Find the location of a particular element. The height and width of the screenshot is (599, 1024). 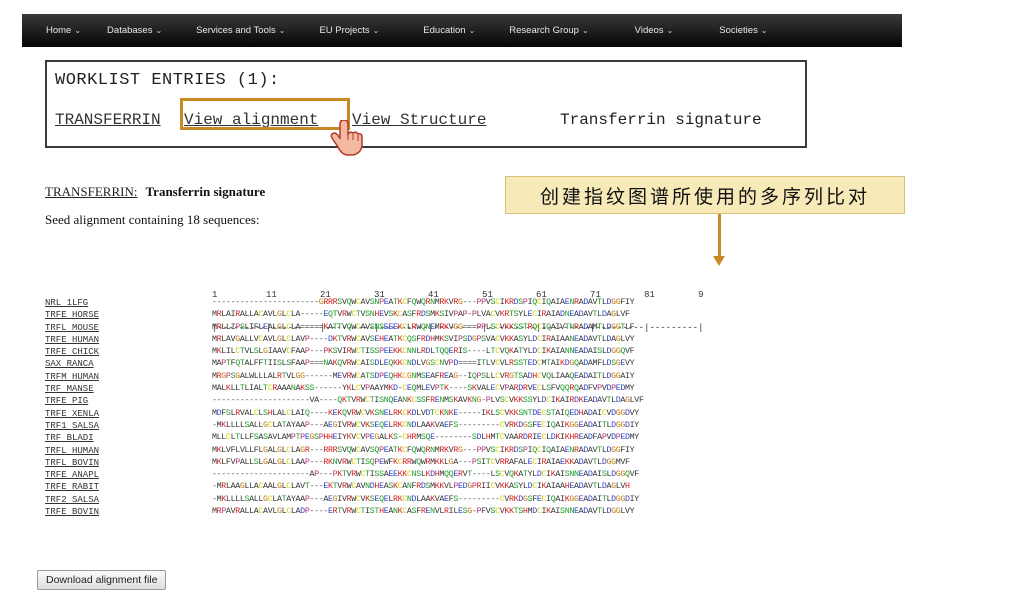

nav-item-label: EU Projects is located at coordinates (344, 30).